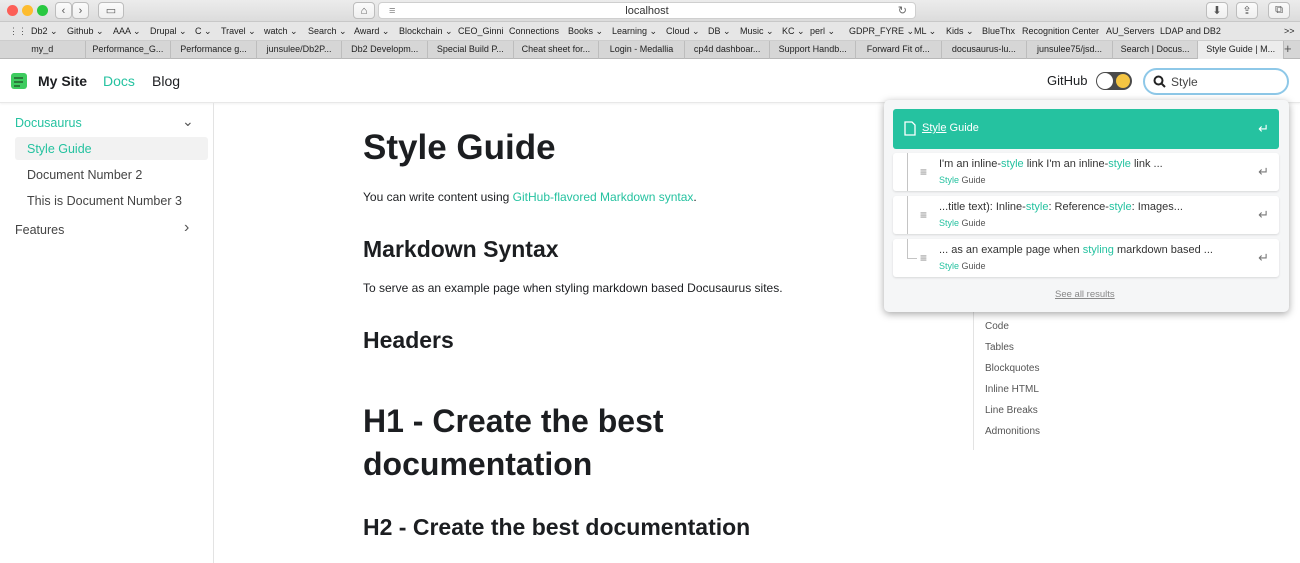  I want to click on bookmark-item: LDAP and DB2, so click(1190, 31).